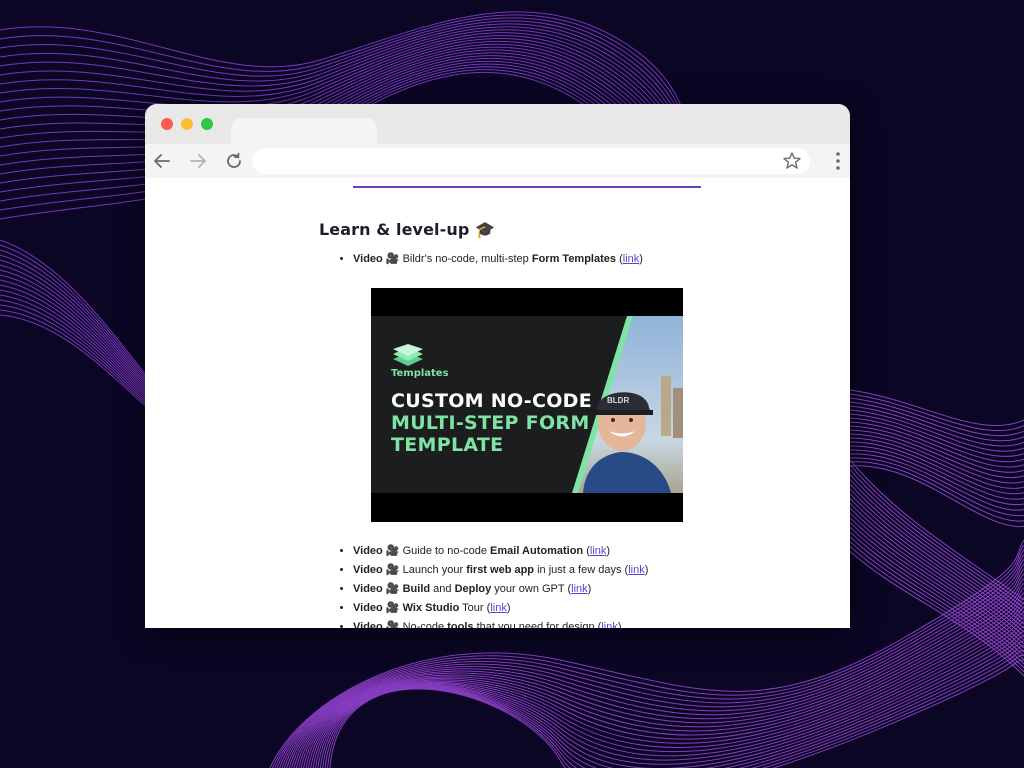 The image size is (1024, 768). I want to click on forward-button, so click(198, 161).